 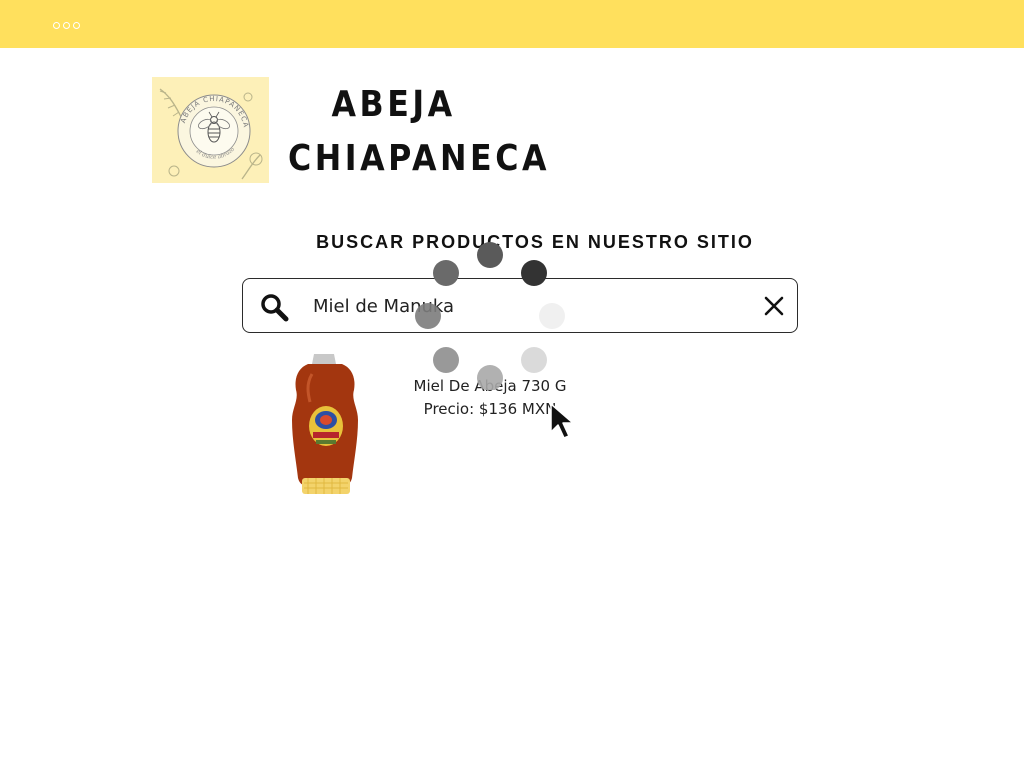 I want to click on more-dots-icon, so click(x=69, y=25).